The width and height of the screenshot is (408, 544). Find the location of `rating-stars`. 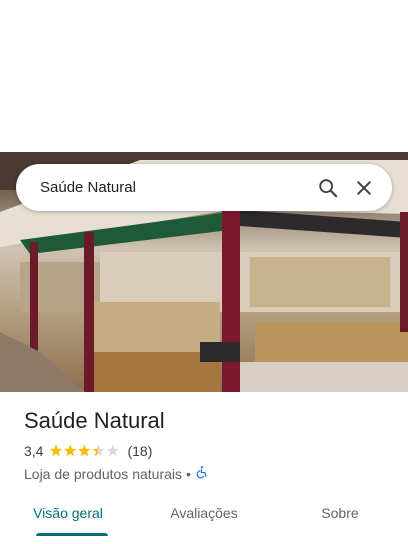

rating-stars is located at coordinates (85, 451).